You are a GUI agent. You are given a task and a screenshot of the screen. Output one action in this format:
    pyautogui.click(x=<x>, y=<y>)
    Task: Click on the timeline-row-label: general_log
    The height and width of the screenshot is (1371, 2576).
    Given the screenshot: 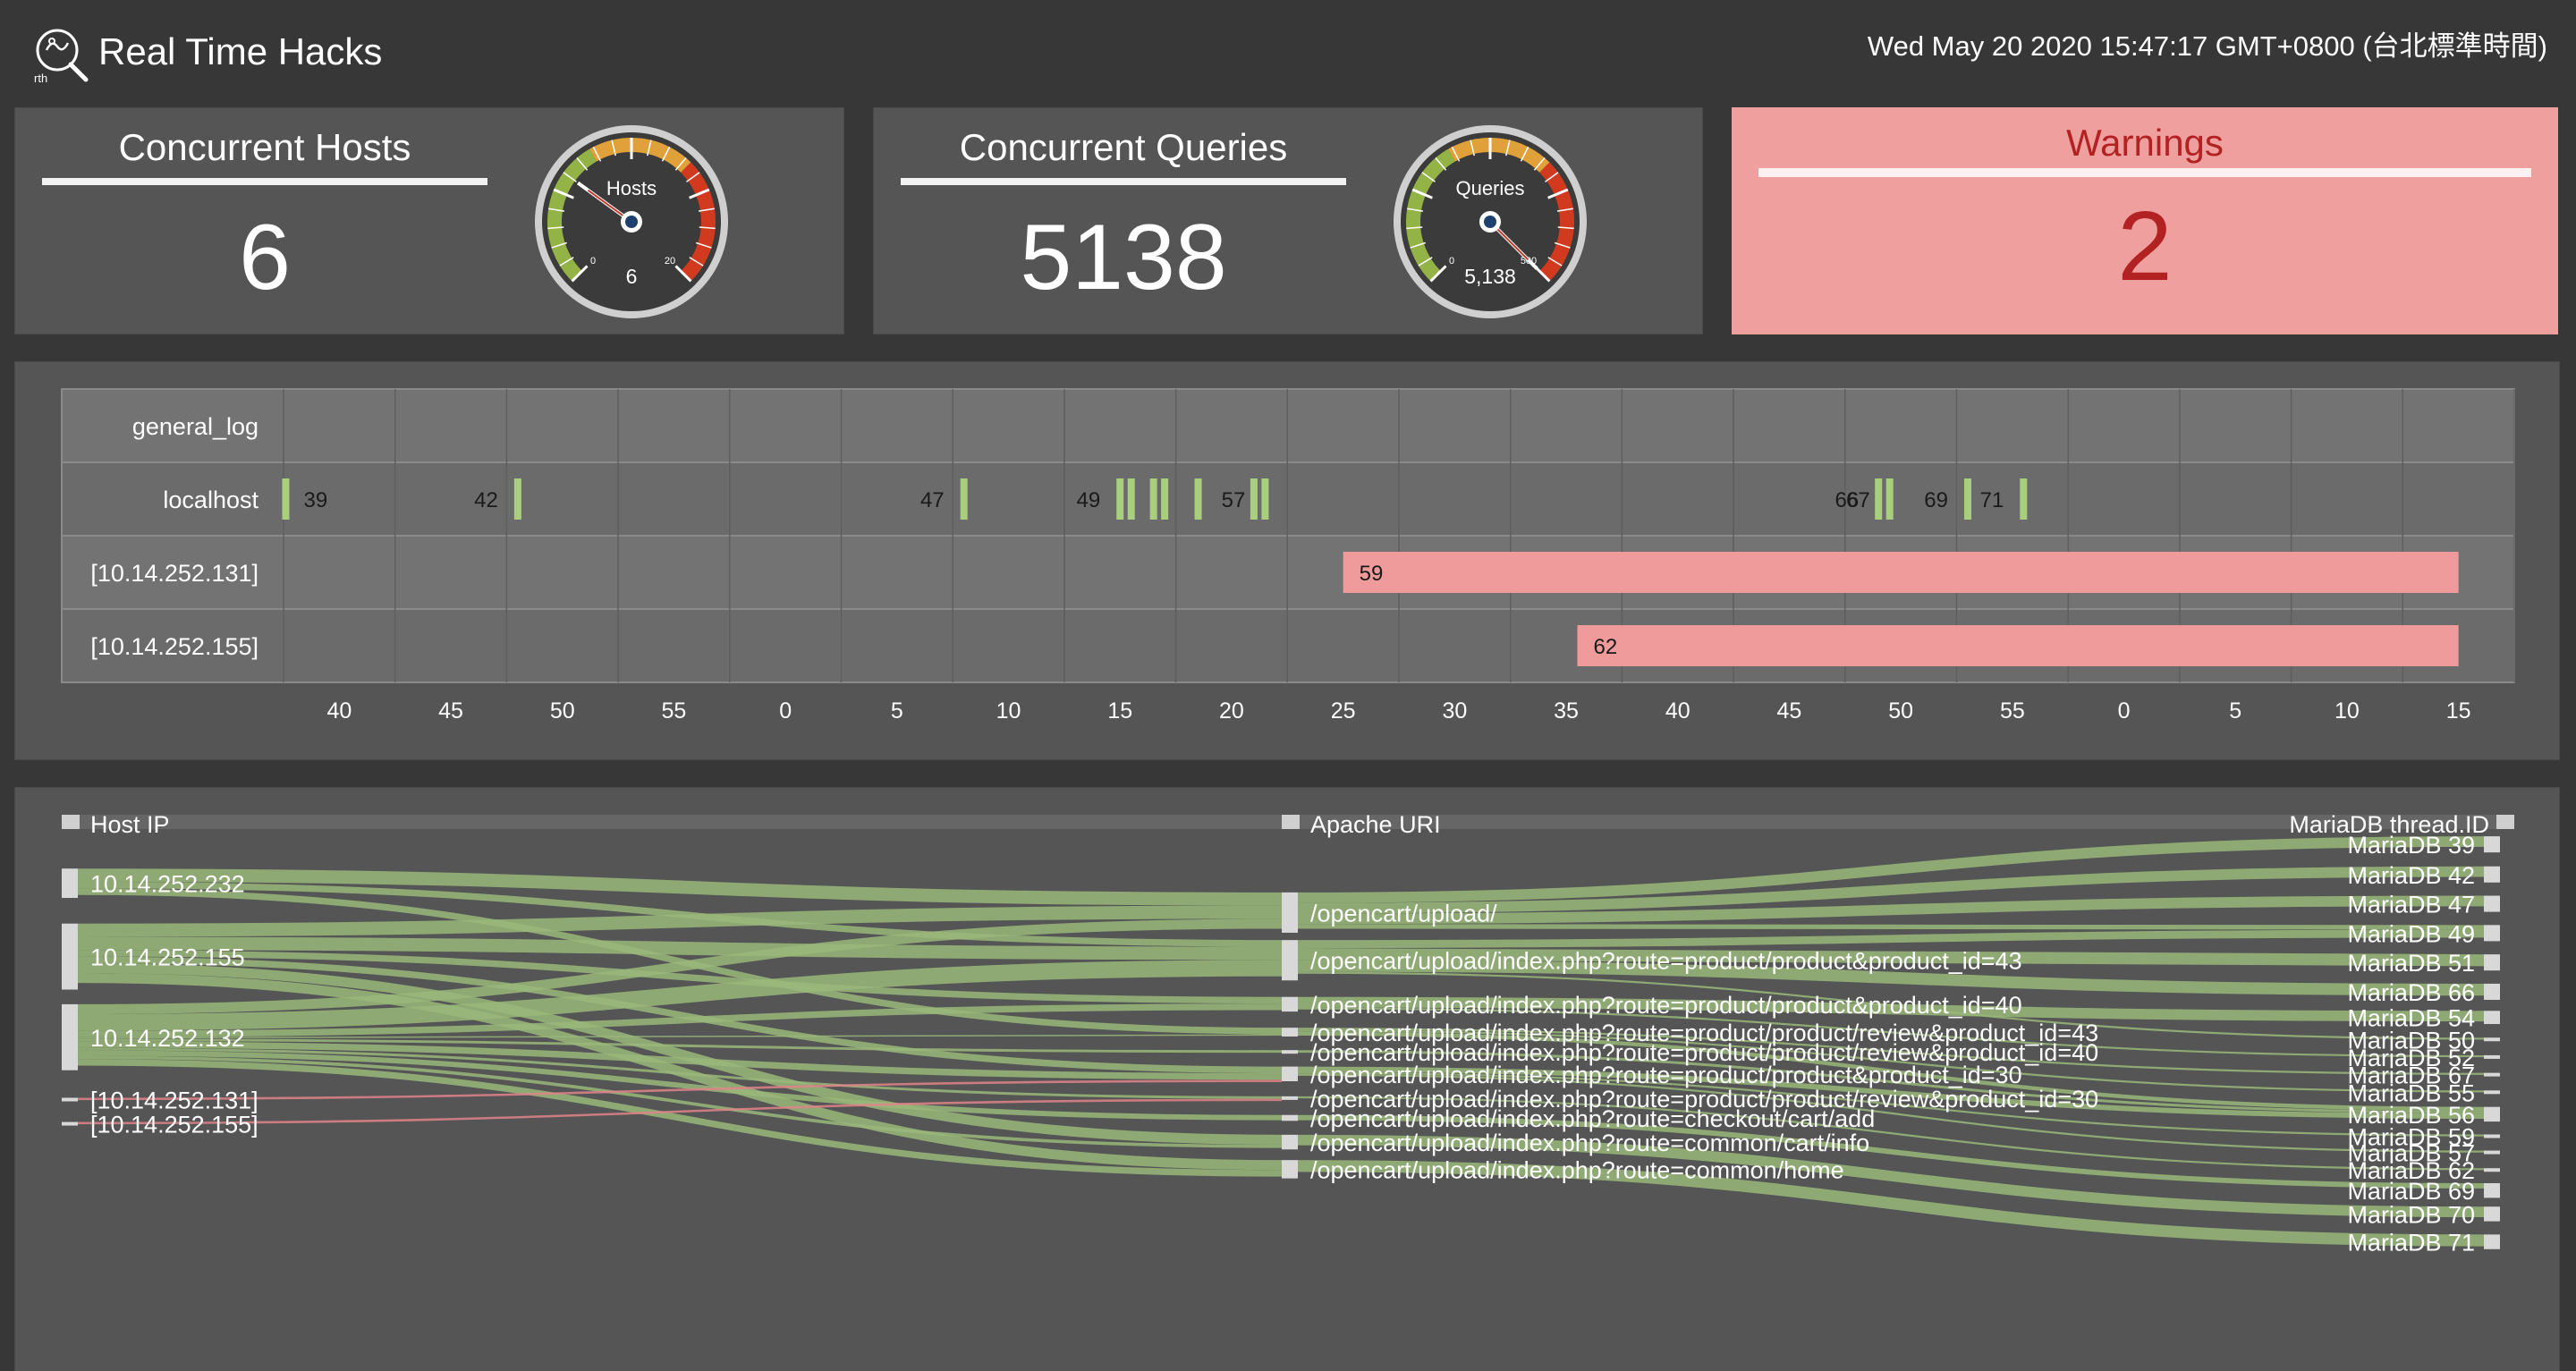 What is the action you would take?
    pyautogui.click(x=195, y=426)
    